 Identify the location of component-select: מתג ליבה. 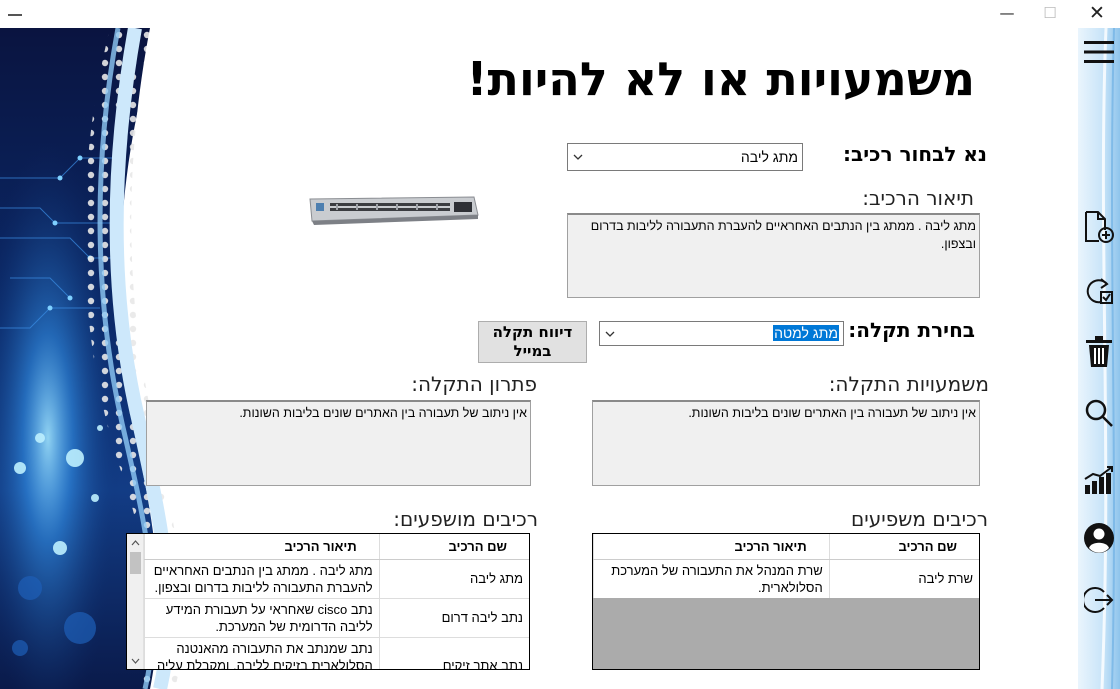
(685, 157).